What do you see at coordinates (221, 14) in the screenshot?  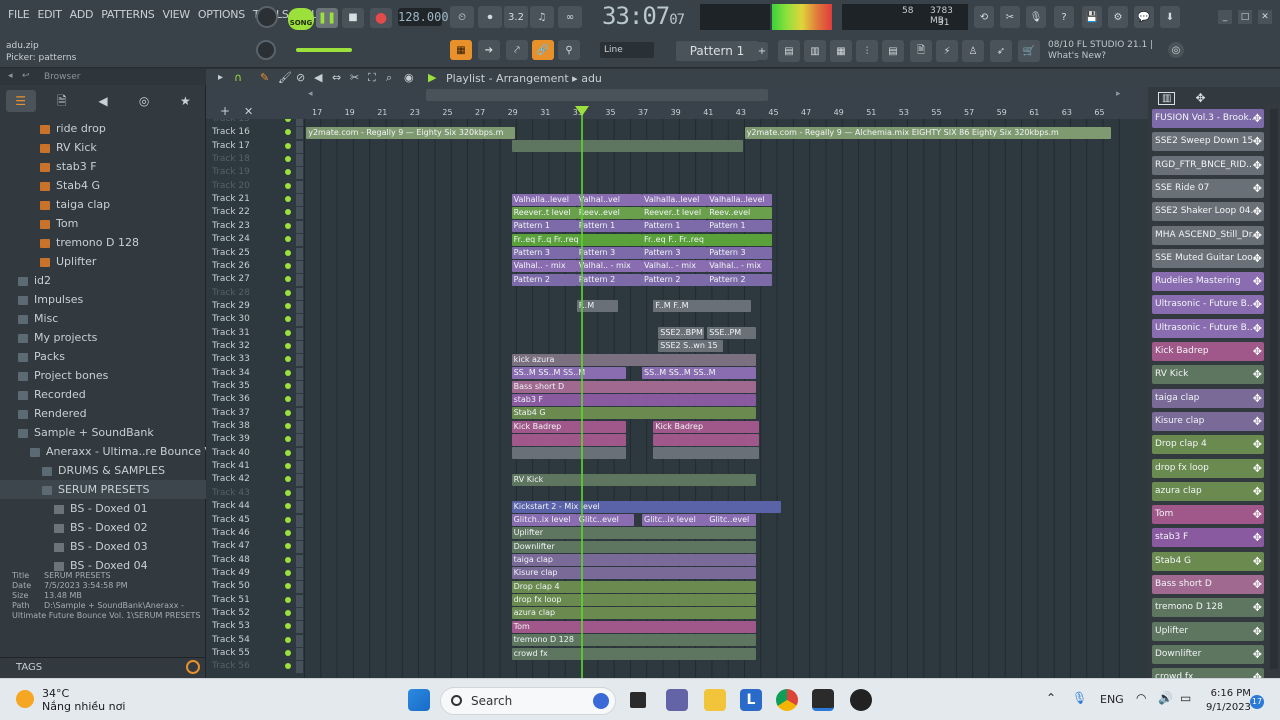 I see `menu-options: OPTIONS` at bounding box center [221, 14].